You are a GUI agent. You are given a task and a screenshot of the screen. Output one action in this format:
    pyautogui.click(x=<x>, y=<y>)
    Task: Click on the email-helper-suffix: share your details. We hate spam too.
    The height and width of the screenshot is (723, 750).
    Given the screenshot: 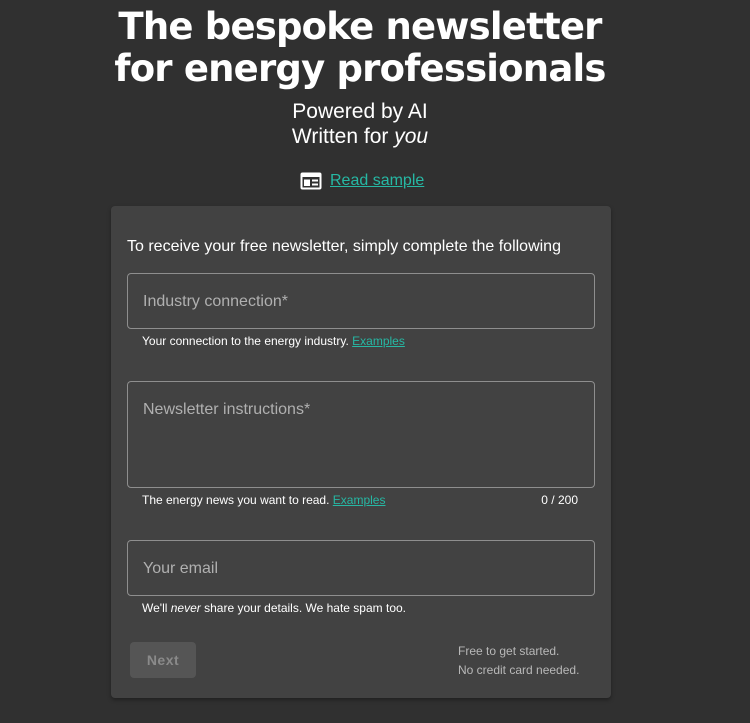 What is the action you would take?
    pyautogui.click(x=303, y=608)
    